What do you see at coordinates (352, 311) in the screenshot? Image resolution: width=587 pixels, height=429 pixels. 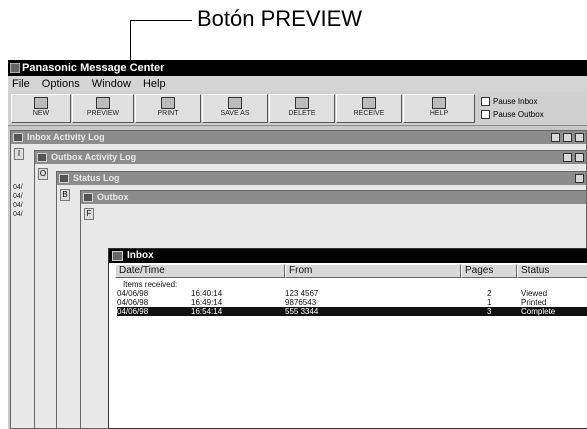 I see `table-row-selected: 04/06/98 16:54:14 555 3344 3 Complete` at bounding box center [352, 311].